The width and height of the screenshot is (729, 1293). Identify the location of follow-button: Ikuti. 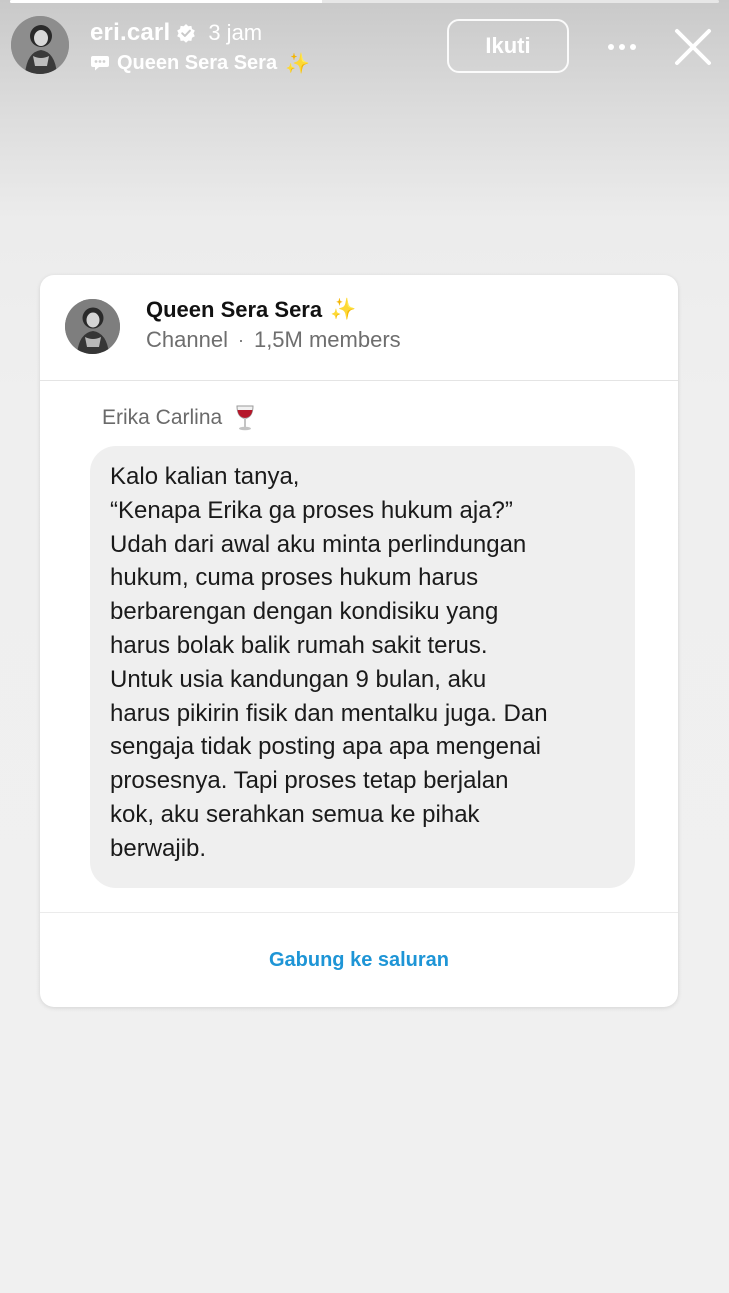
(508, 46).